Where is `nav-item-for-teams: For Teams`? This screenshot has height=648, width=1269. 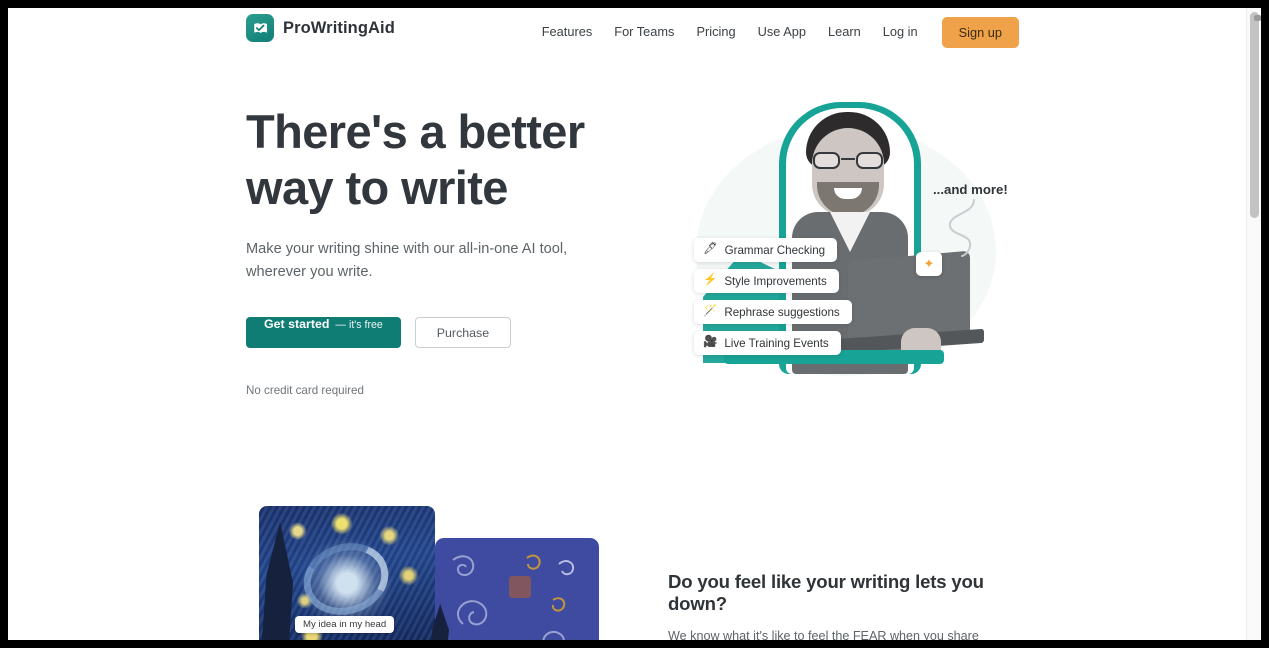
nav-item-for-teams: For Teams is located at coordinates (644, 32).